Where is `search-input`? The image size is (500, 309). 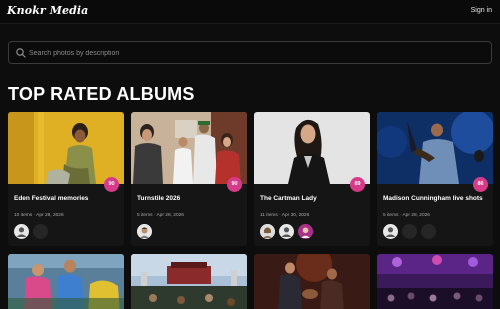
search-input is located at coordinates (254, 53).